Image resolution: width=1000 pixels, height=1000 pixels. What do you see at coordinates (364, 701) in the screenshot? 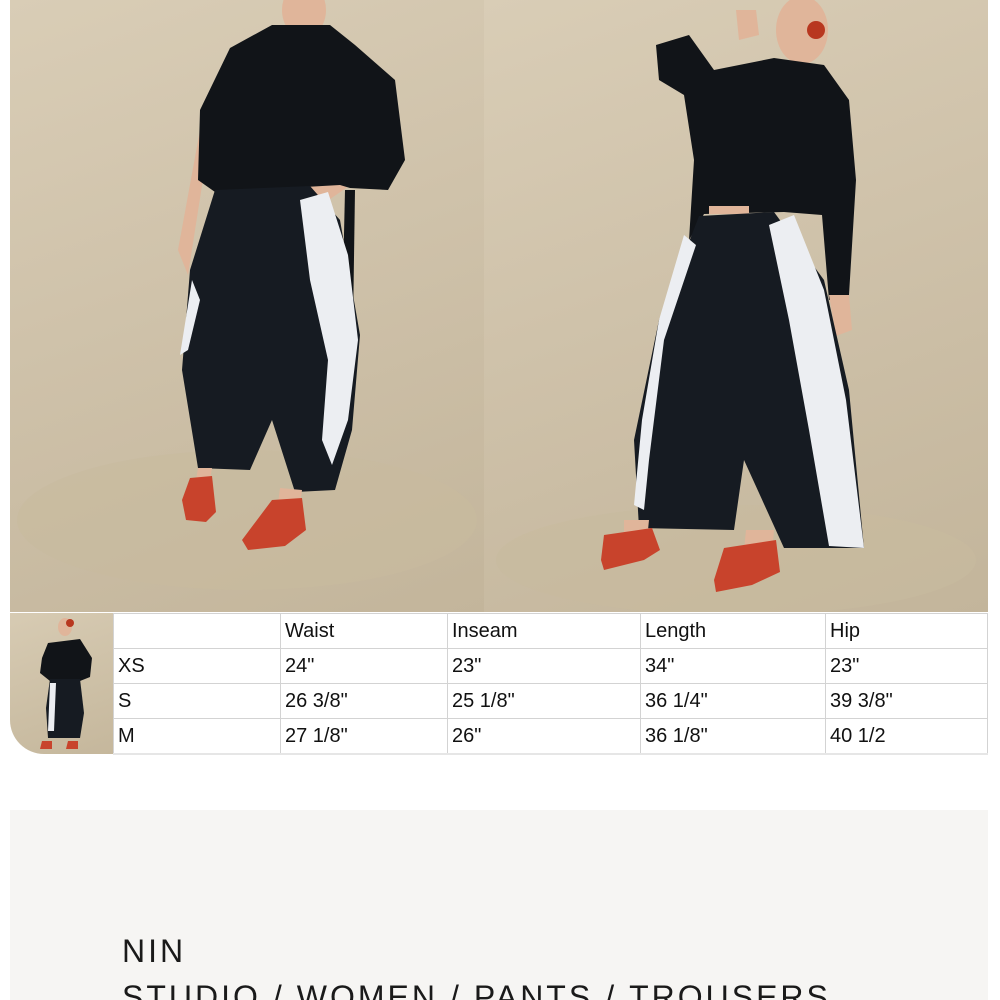
I see `waist-value: 26 3/8"` at bounding box center [364, 701].